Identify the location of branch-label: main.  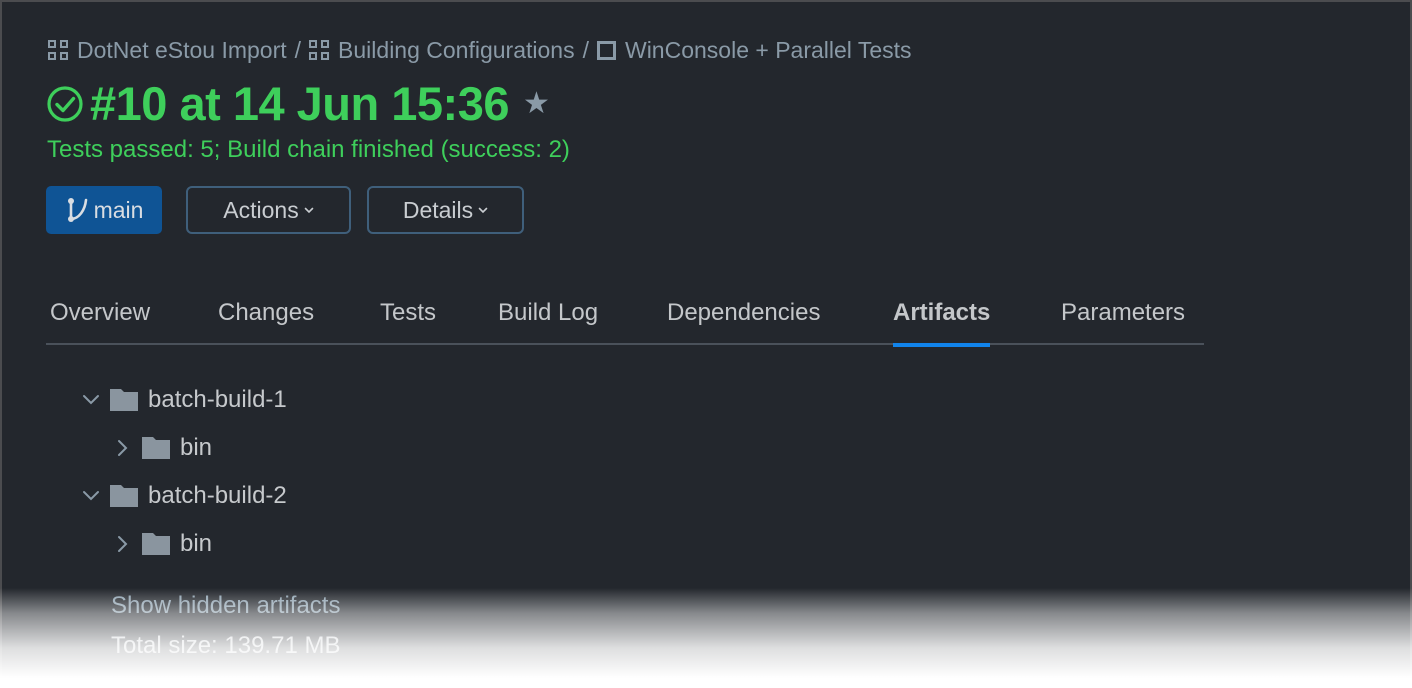
(118, 209).